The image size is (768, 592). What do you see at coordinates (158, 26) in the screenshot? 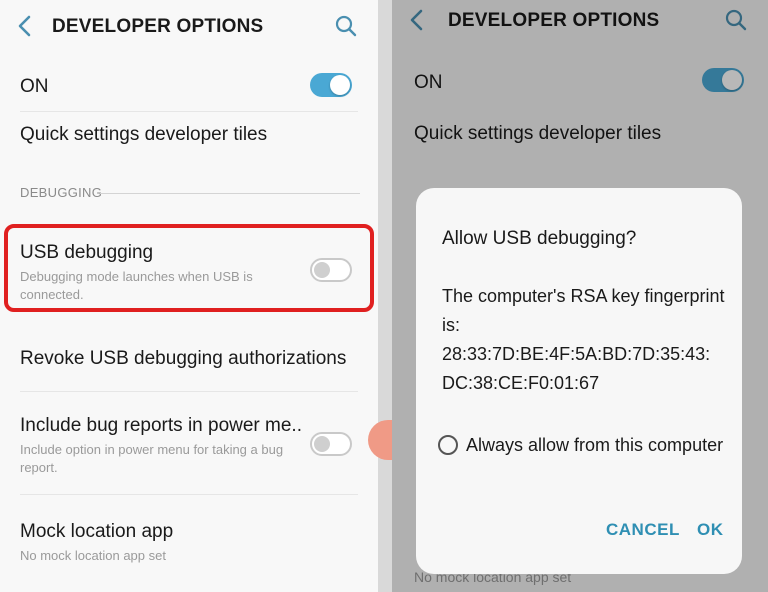
I see `page-title: DEVELOPER OPTIONS` at bounding box center [158, 26].